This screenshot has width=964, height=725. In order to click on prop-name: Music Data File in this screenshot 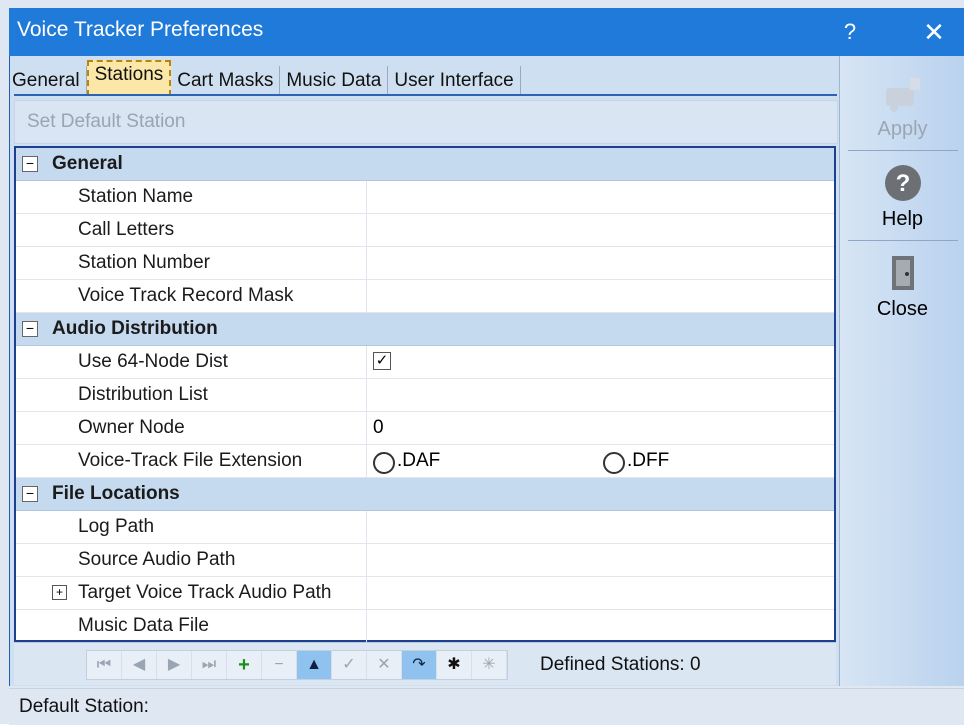, I will do `click(143, 625)`.